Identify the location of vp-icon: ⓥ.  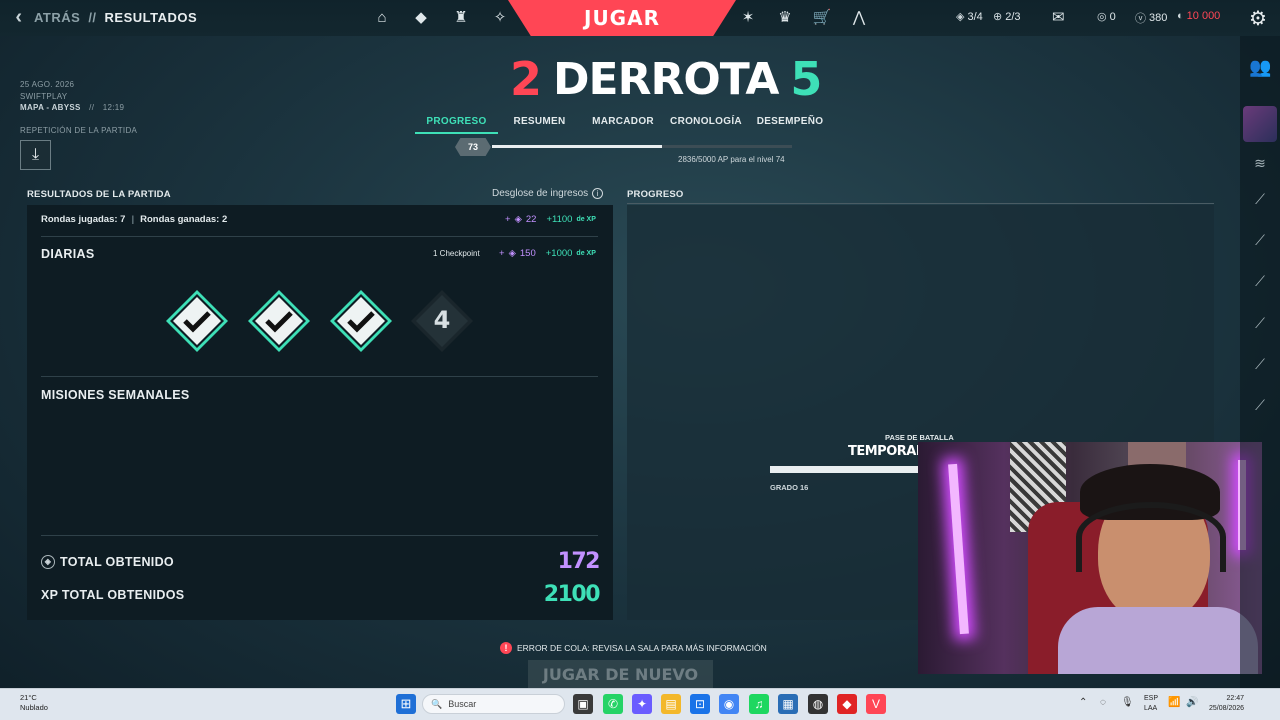
(1140, 19).